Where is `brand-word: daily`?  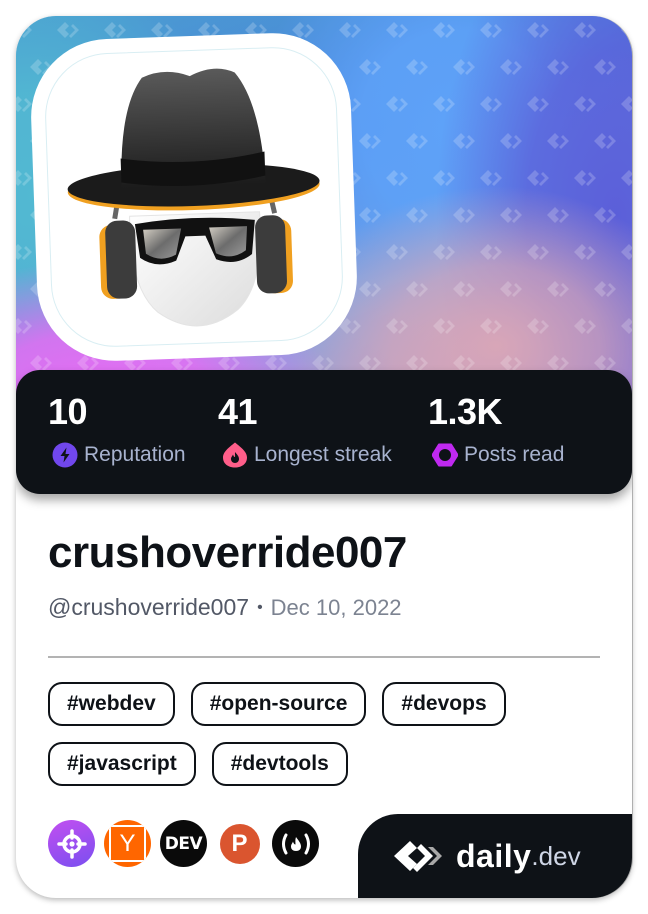 brand-word: daily is located at coordinates (494, 855).